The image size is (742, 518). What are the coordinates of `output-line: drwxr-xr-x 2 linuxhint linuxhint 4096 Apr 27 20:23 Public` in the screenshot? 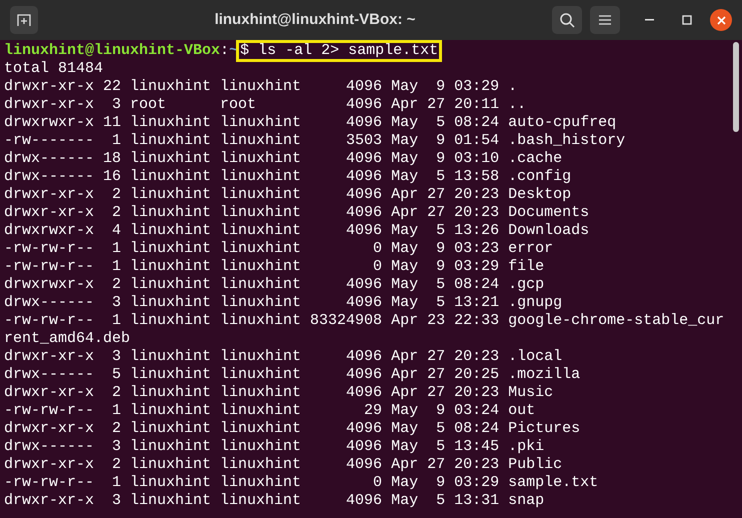 It's located at (283, 465).